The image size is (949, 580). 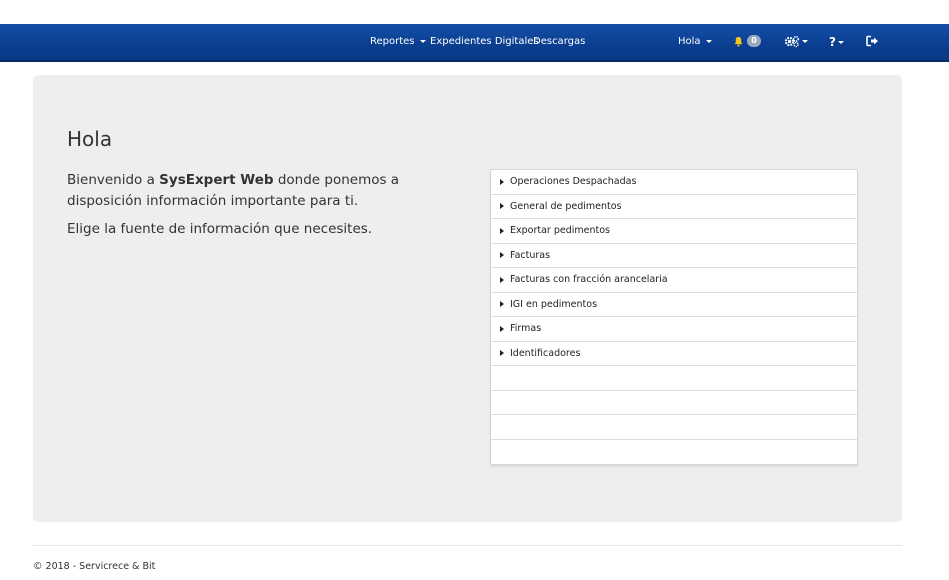 I want to click on report-item-facturas: Facturas, so click(x=674, y=256).